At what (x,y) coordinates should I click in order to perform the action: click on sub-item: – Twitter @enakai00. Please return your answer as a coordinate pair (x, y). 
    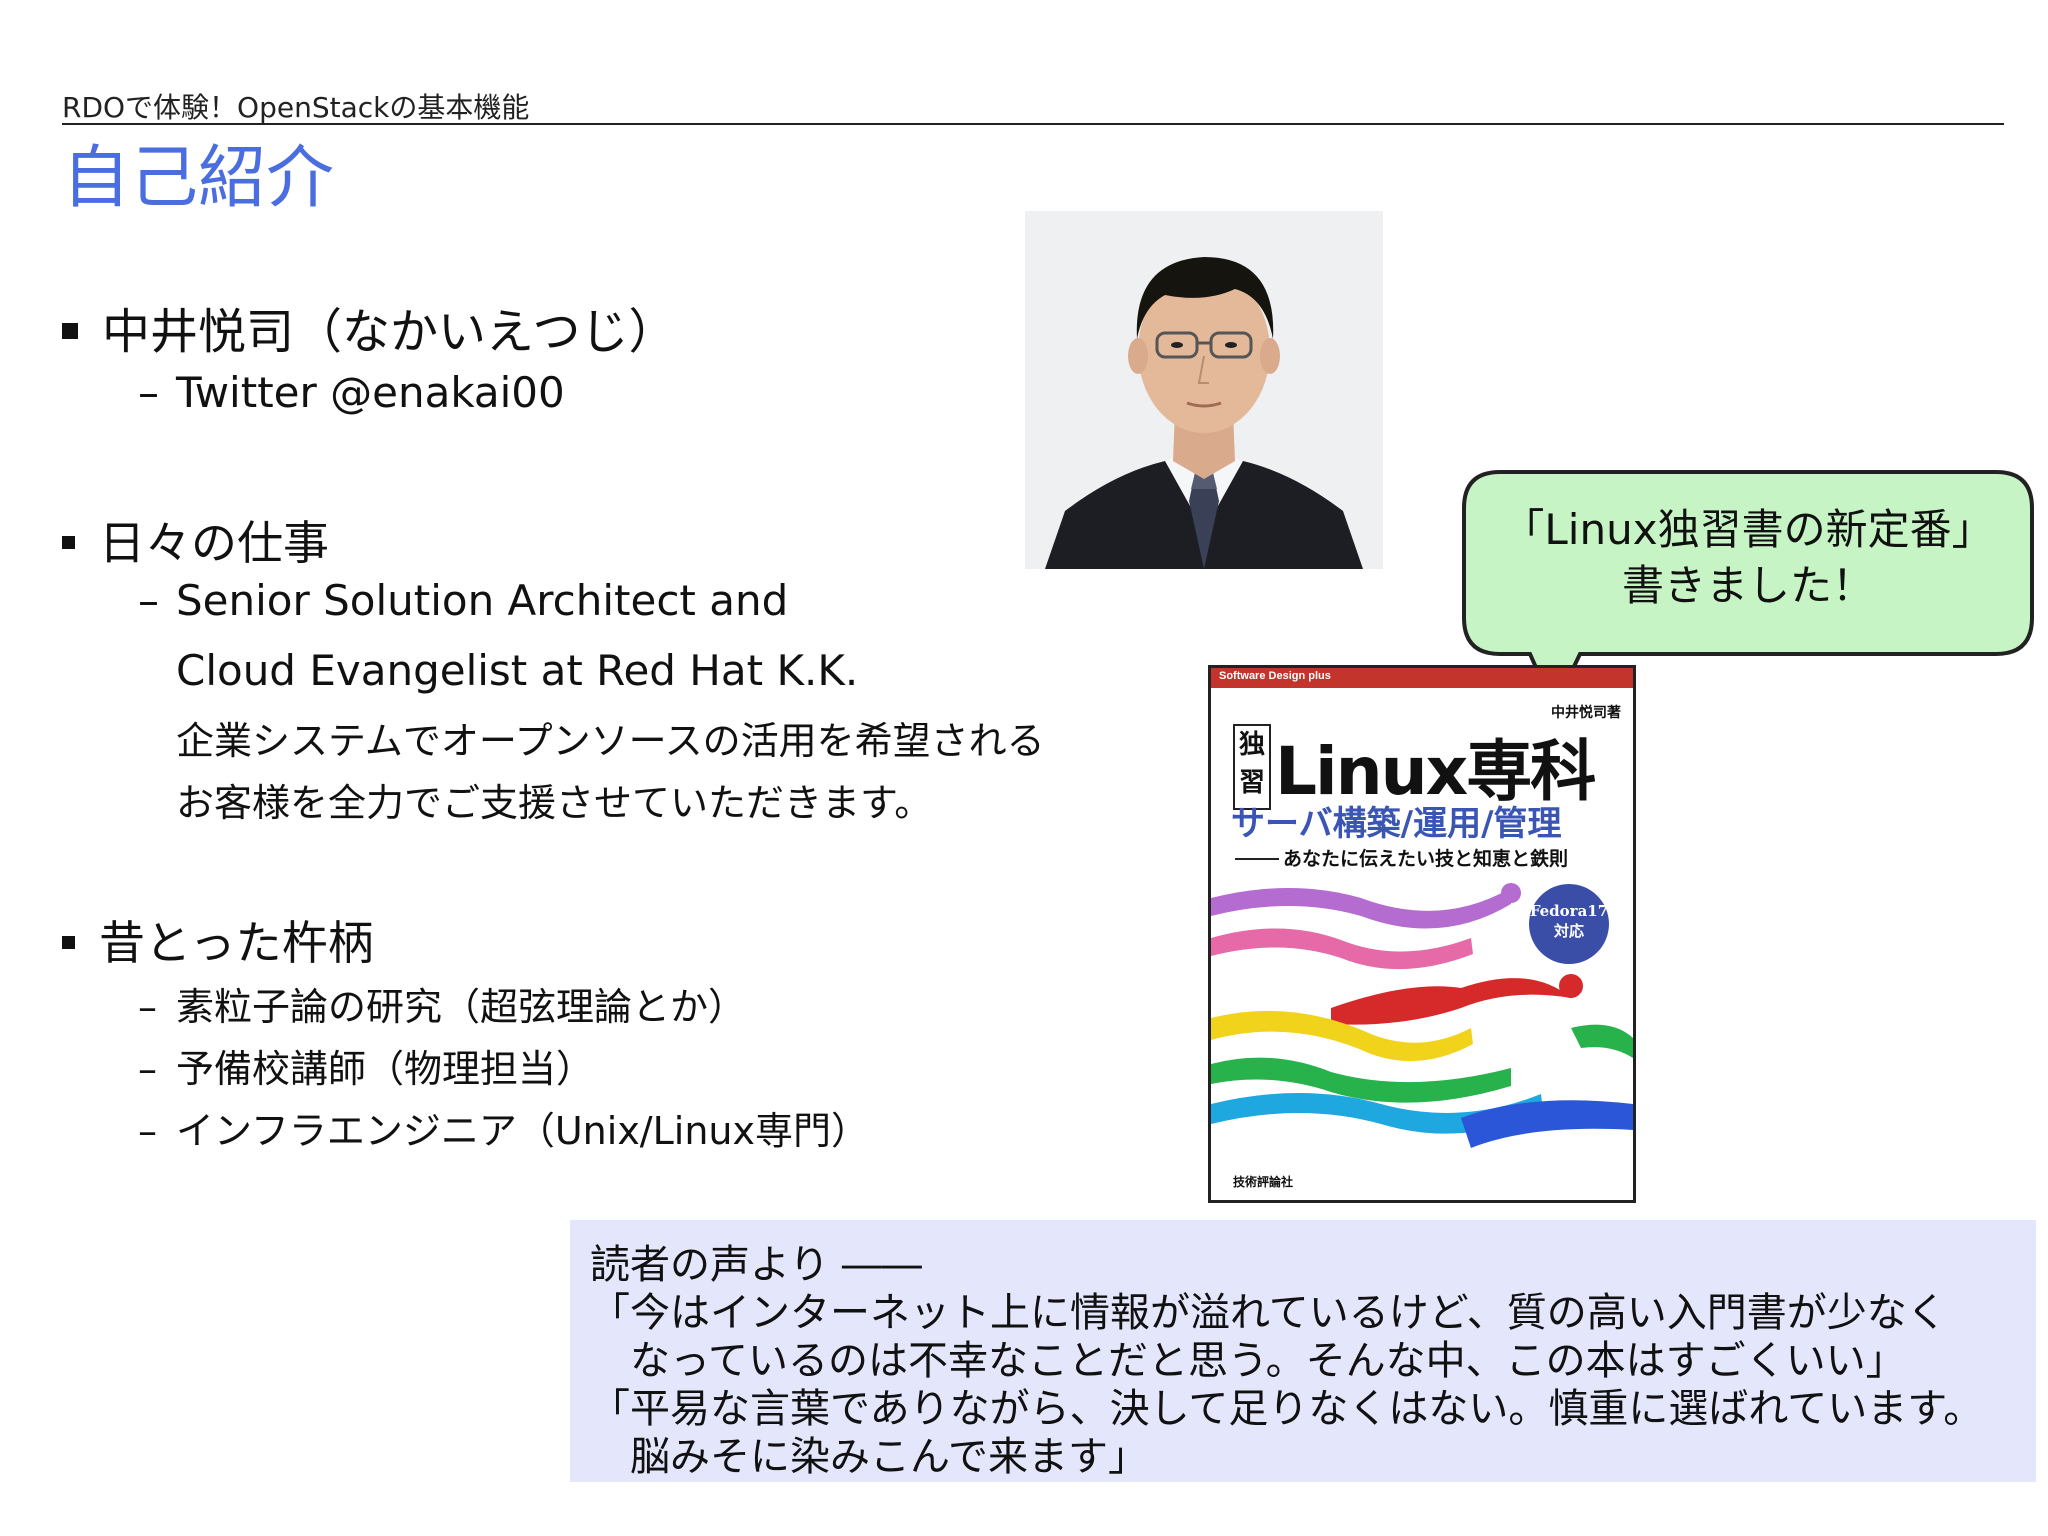
    Looking at the image, I should click on (351, 392).